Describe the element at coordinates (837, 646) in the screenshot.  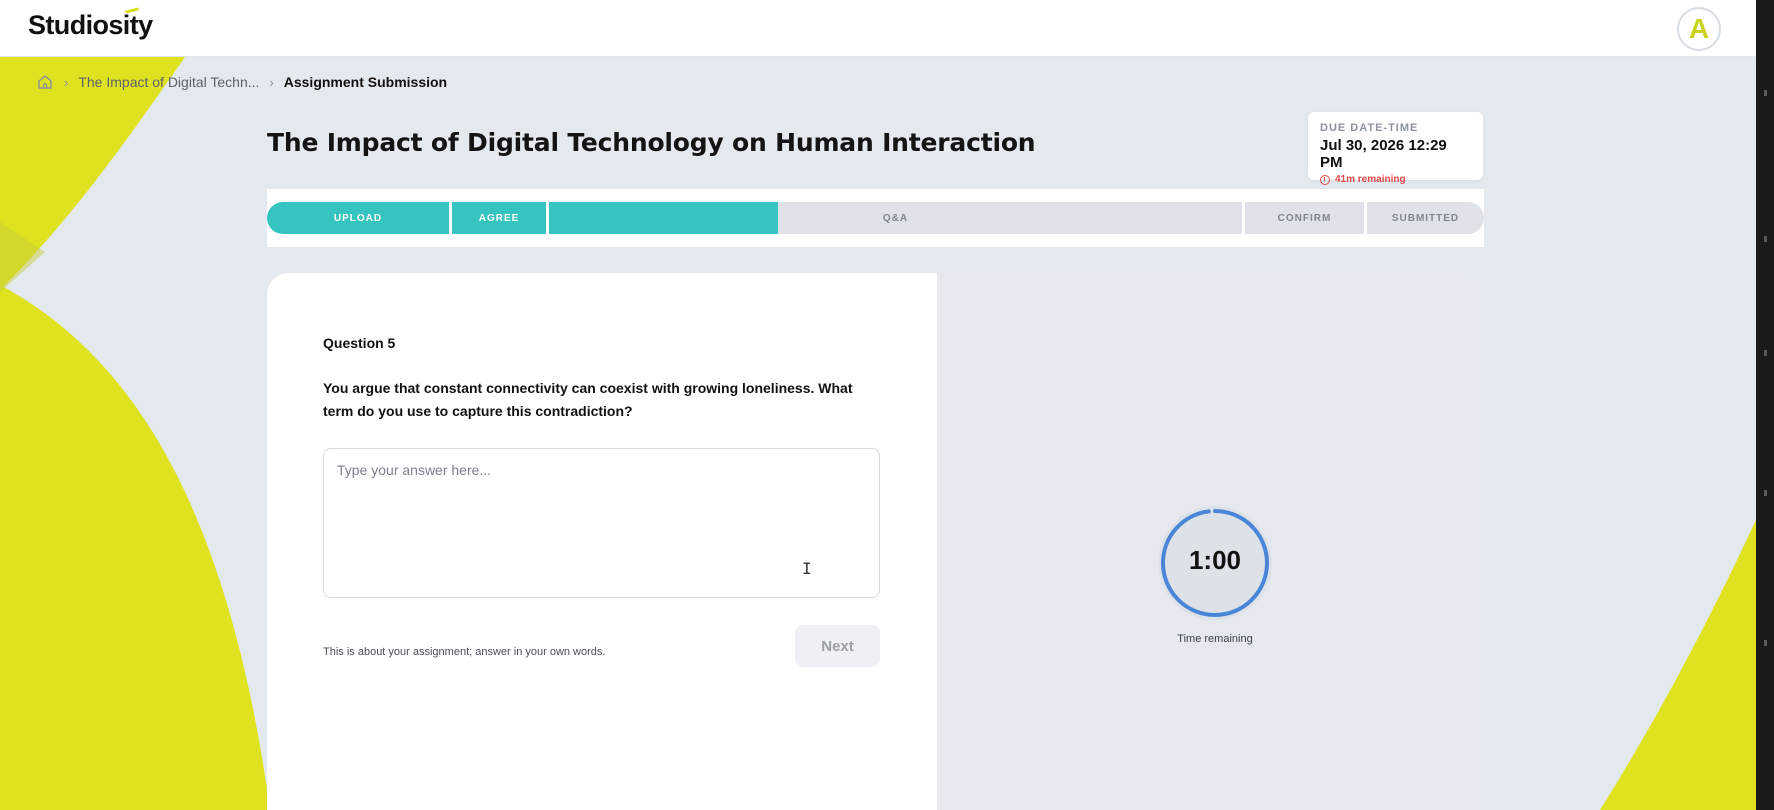
I see `next-button: Next` at that location.